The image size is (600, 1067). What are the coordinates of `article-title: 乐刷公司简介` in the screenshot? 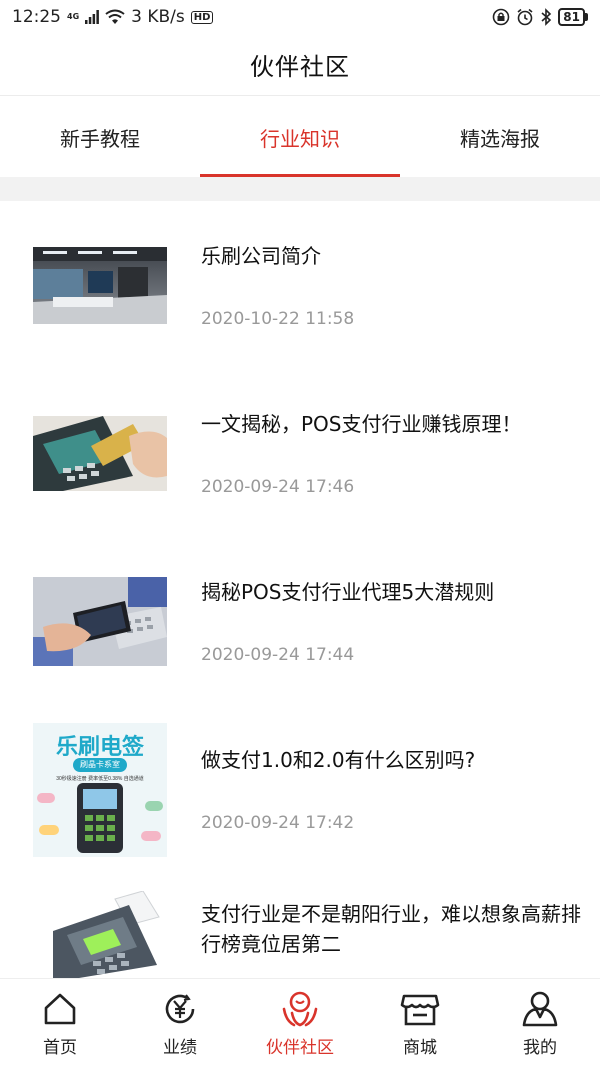 It's located at (261, 256).